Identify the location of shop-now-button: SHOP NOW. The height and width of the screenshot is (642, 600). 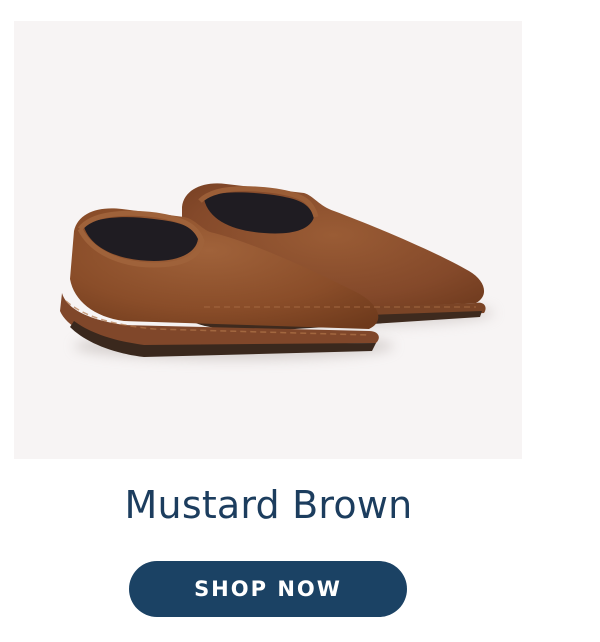
(268, 589).